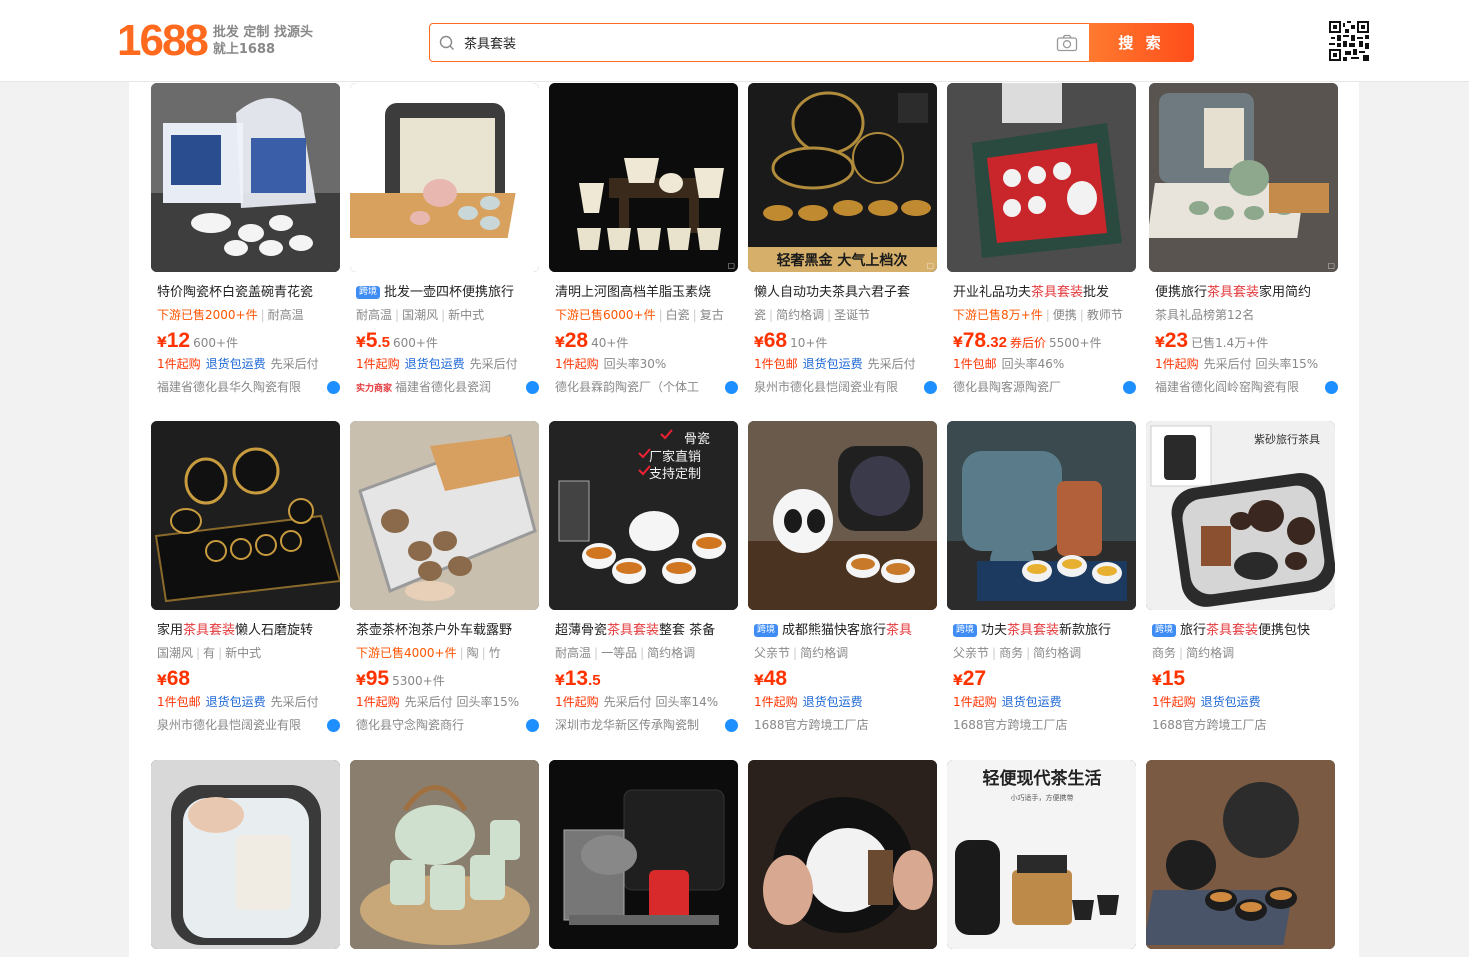 Image resolution: width=1469 pixels, height=957 pixels. What do you see at coordinates (1246, 293) in the screenshot?
I see `product-title: 便携旅行茶具套装家用简约` at bounding box center [1246, 293].